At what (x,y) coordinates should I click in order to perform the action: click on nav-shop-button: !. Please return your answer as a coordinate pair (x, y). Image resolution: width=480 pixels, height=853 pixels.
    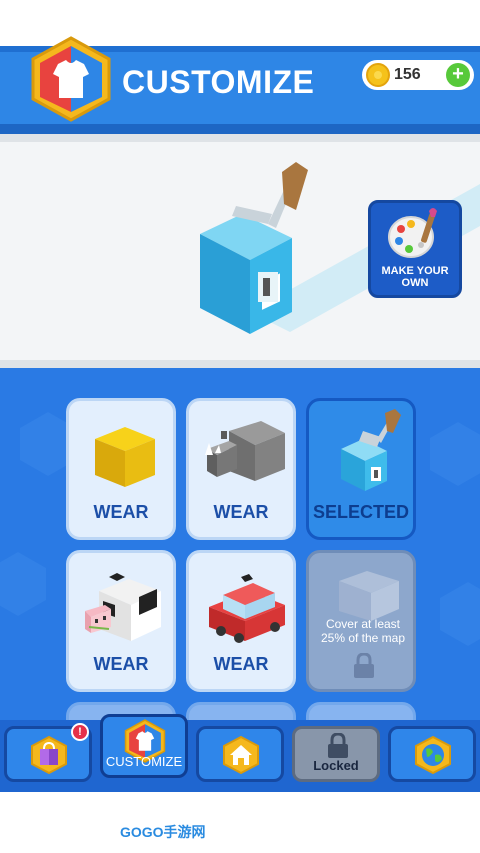
    Looking at the image, I should click on (48, 752).